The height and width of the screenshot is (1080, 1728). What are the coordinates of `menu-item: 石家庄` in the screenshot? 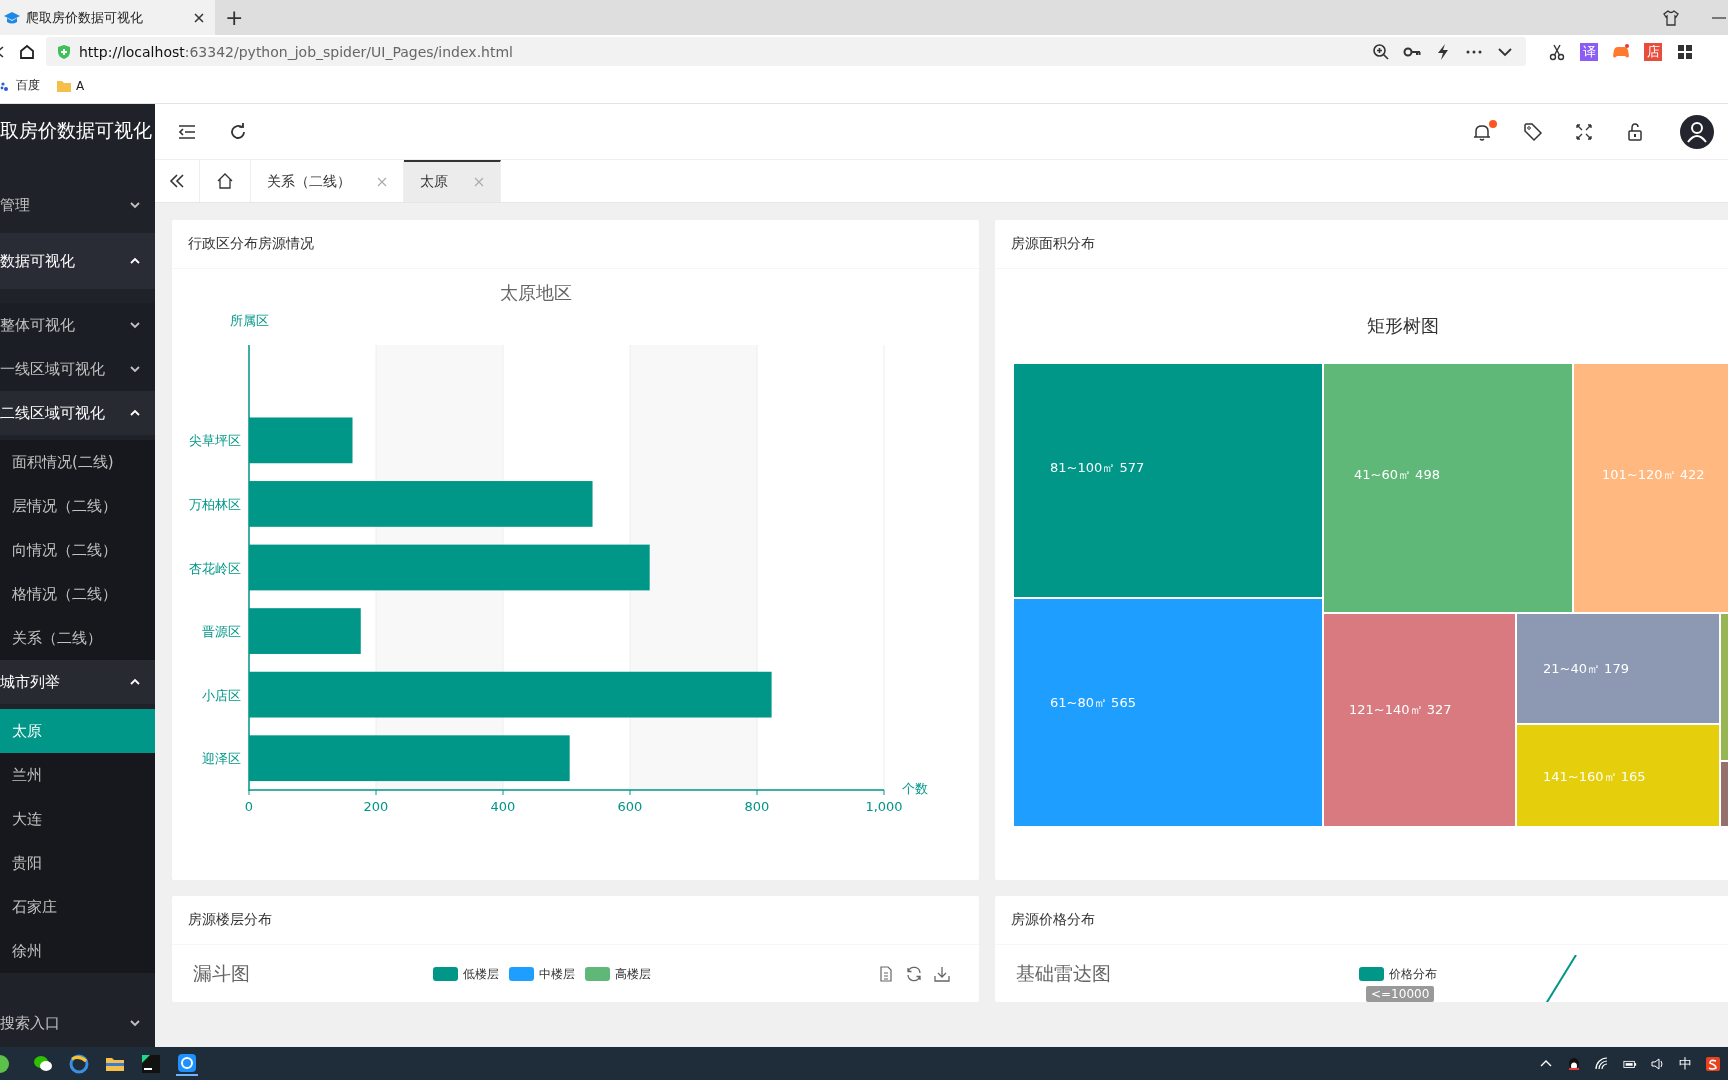 It's located at (77, 907).